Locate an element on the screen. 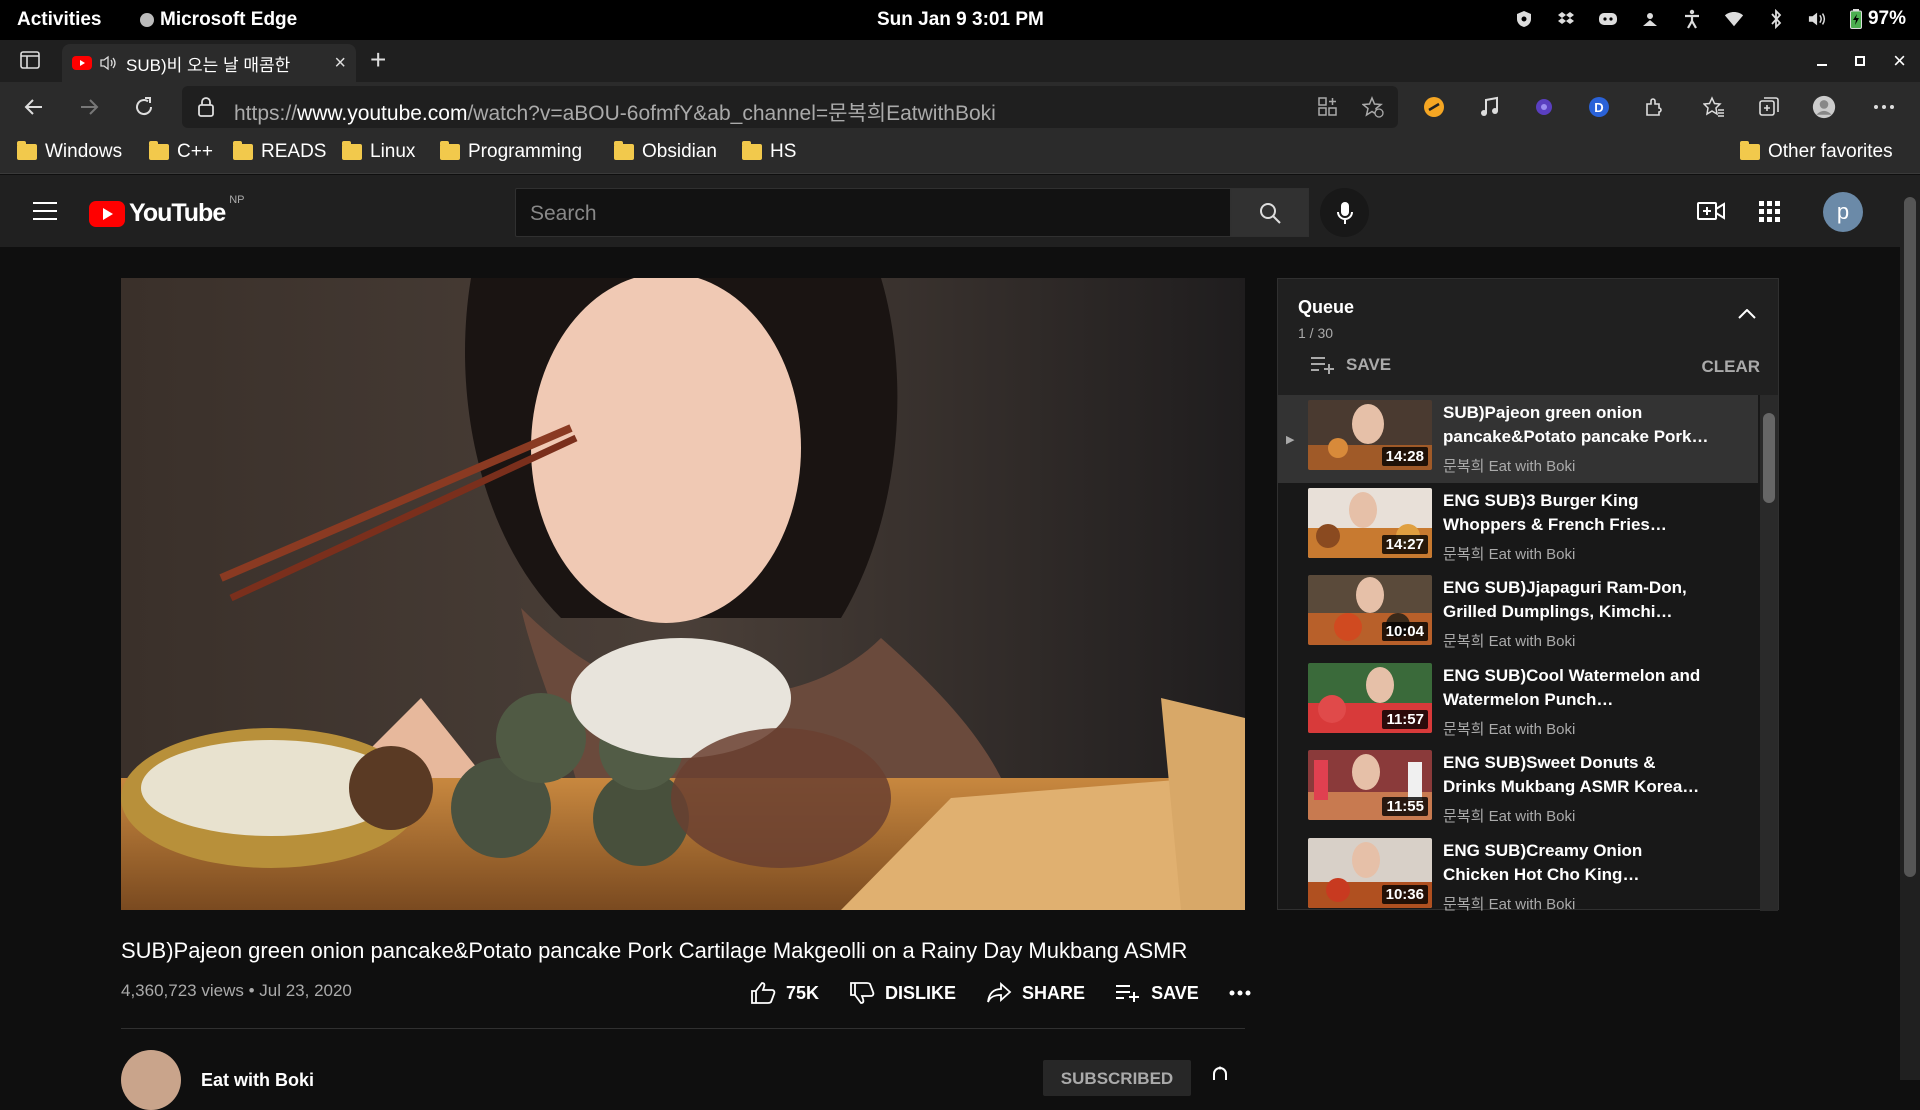 This screenshot has height=1110, width=1920. favorite-folder-programming: Programming is located at coordinates (511, 152).